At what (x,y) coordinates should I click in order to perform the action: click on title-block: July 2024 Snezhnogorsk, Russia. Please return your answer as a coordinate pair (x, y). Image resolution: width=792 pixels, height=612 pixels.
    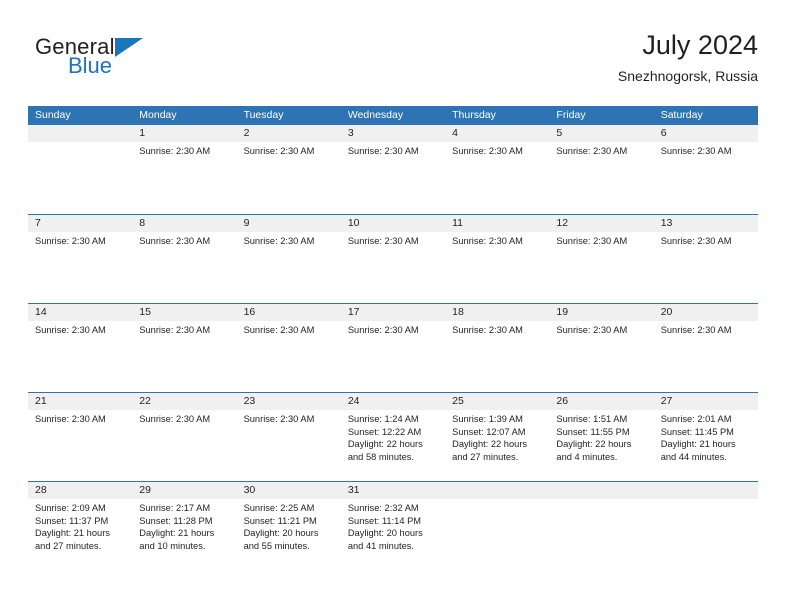
    Looking at the image, I should click on (688, 57).